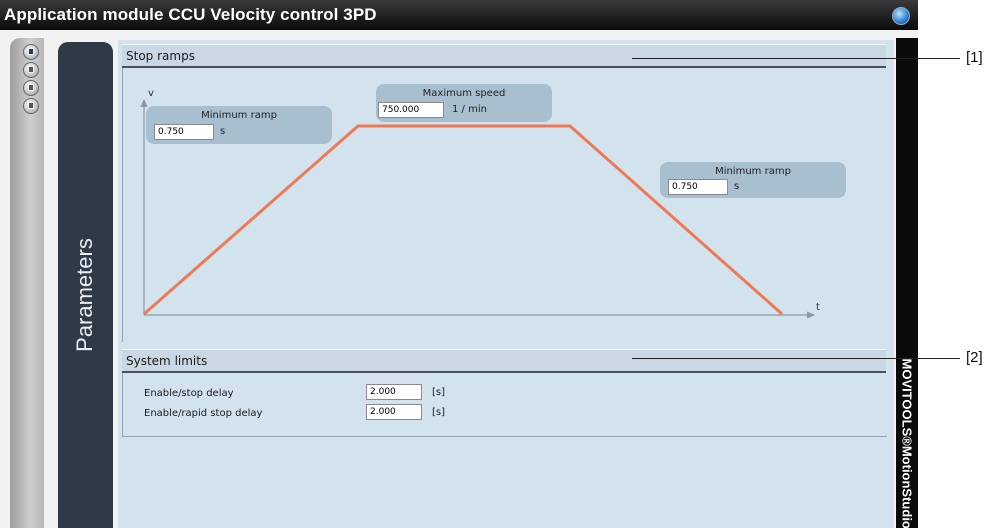 This screenshot has height=528, width=1004. I want to click on enable-rapid-stop-delay-unit: [s], so click(439, 412).